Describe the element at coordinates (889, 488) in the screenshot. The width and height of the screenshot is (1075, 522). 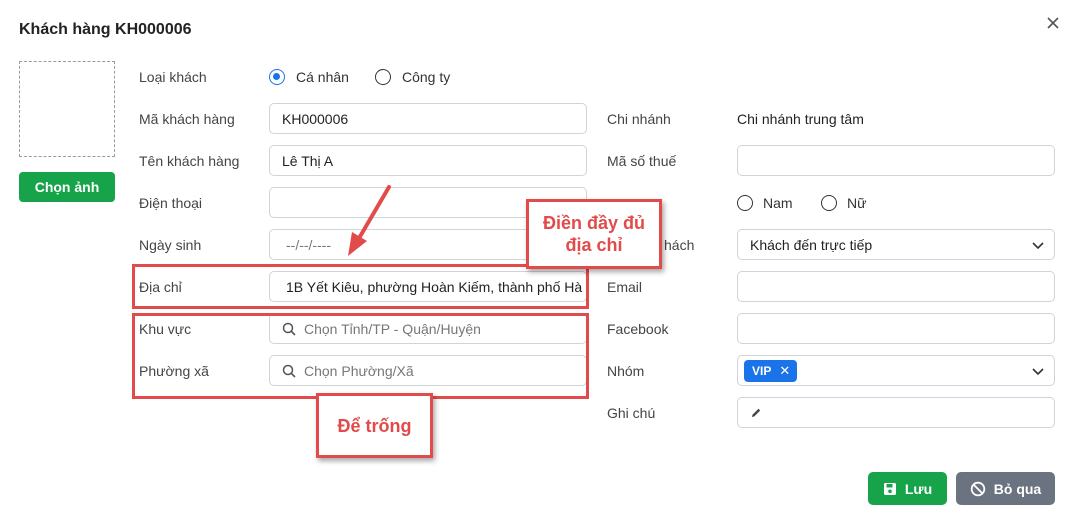
I see `save-icon` at that location.